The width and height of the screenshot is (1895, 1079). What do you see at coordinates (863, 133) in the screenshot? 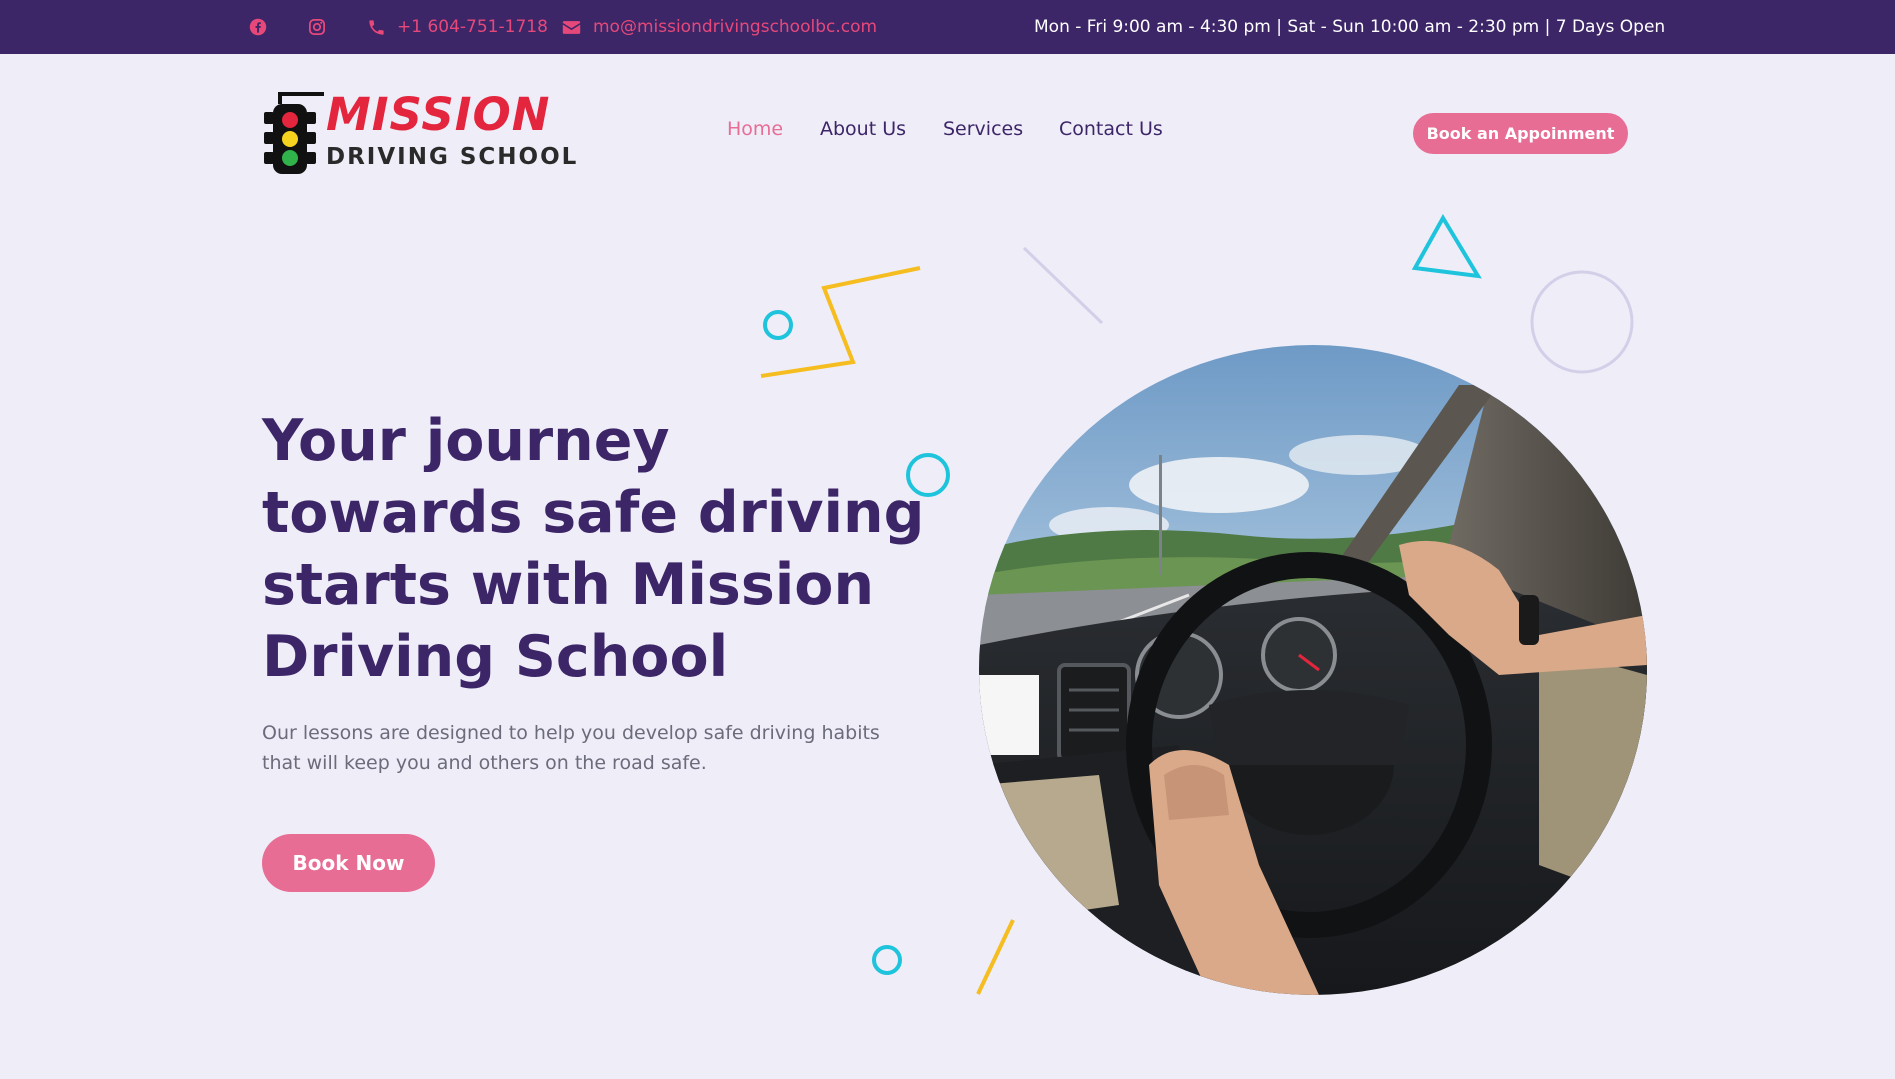
I see `nav-item-about-us: About Us` at bounding box center [863, 133].